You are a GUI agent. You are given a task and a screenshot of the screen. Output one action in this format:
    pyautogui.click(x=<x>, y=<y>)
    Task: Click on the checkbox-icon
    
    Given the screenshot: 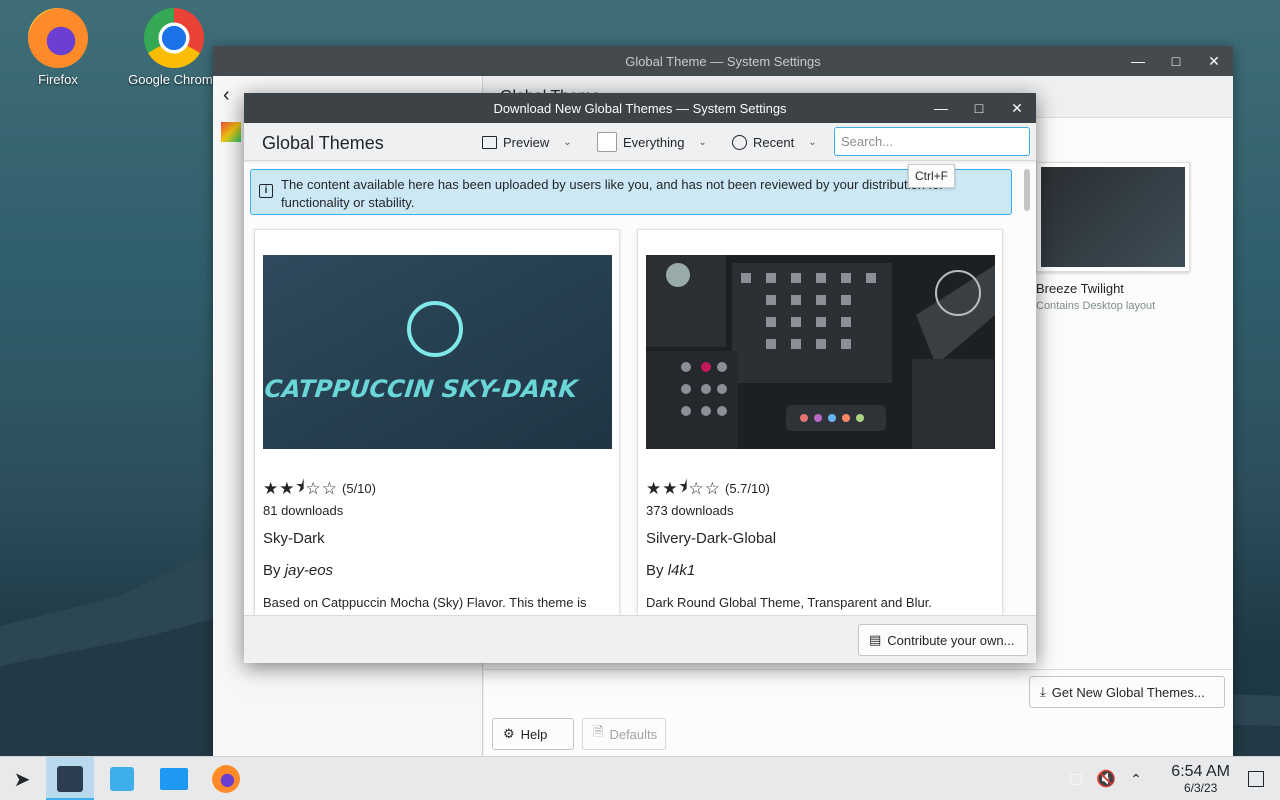 What is the action you would take?
    pyautogui.click(x=607, y=142)
    